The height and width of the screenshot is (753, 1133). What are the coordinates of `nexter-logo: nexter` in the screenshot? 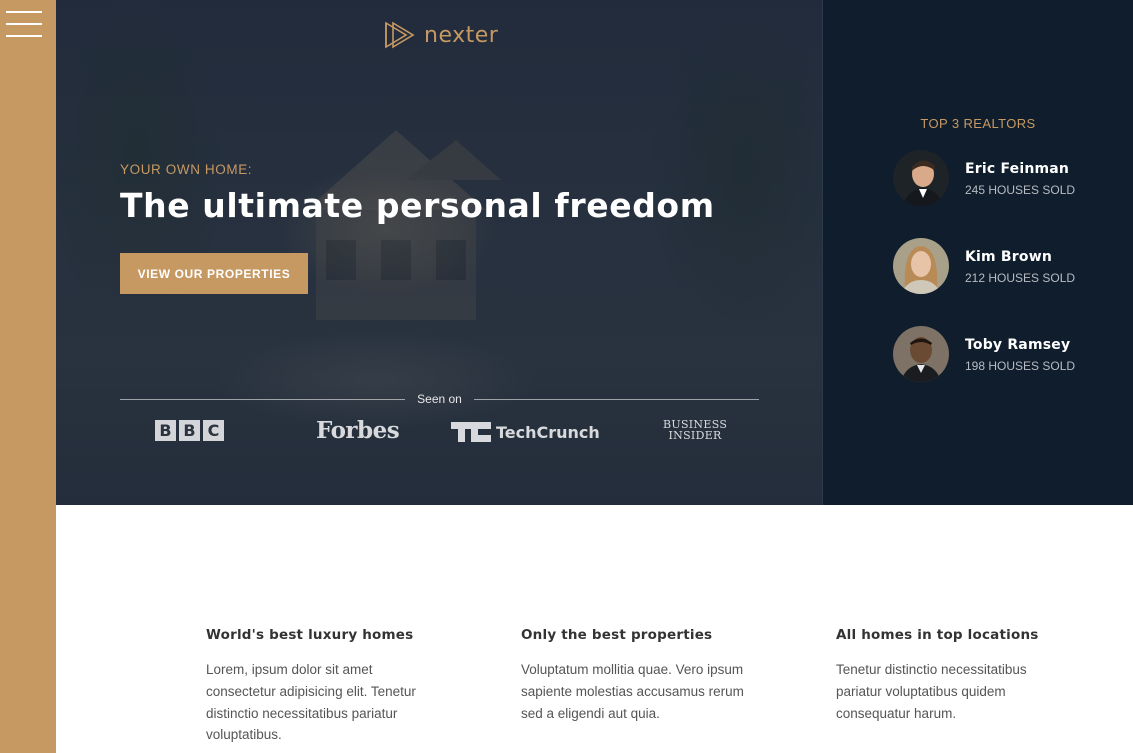 It's located at (441, 35).